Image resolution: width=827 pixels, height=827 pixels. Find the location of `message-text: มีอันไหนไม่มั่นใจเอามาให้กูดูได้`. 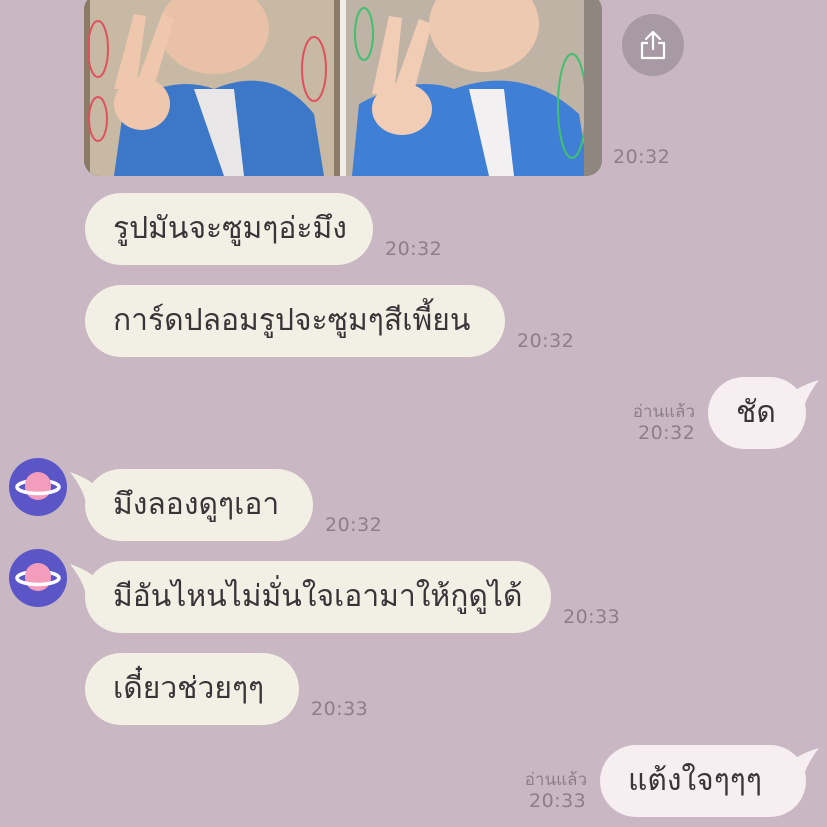

message-text: มีอันไหนไม่มั่นใจเอามาให้กูดูได้ is located at coordinates (318, 596).